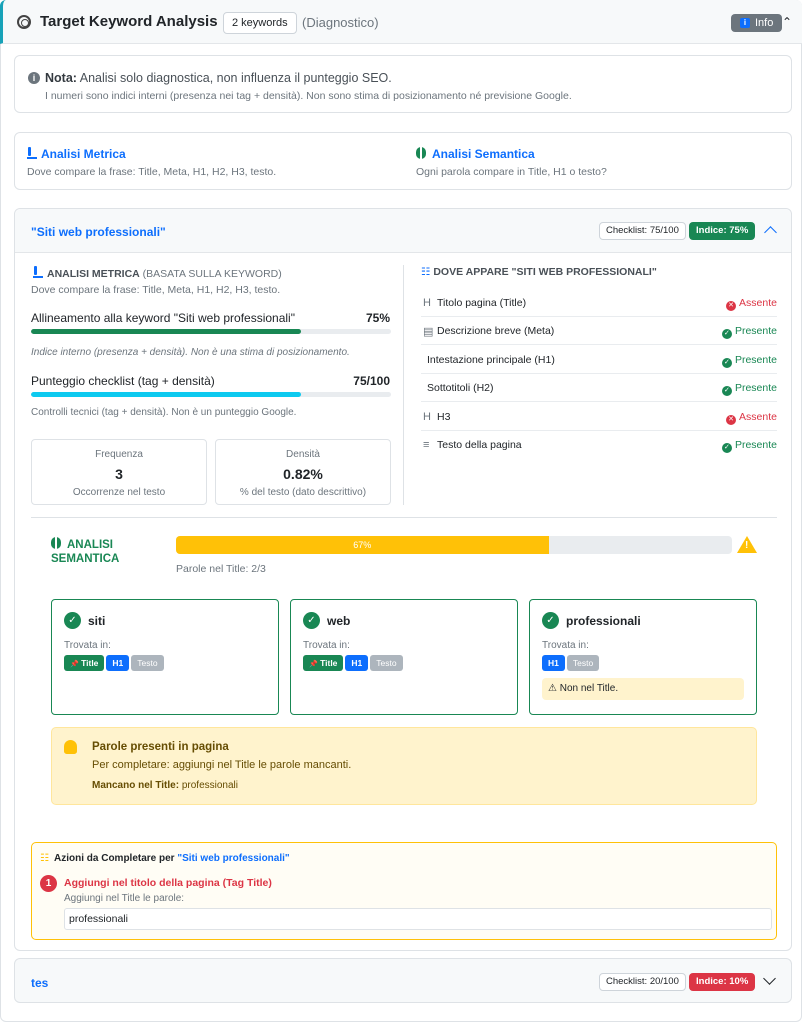 This screenshot has width=802, height=1024. I want to click on info-label: Info, so click(764, 23).